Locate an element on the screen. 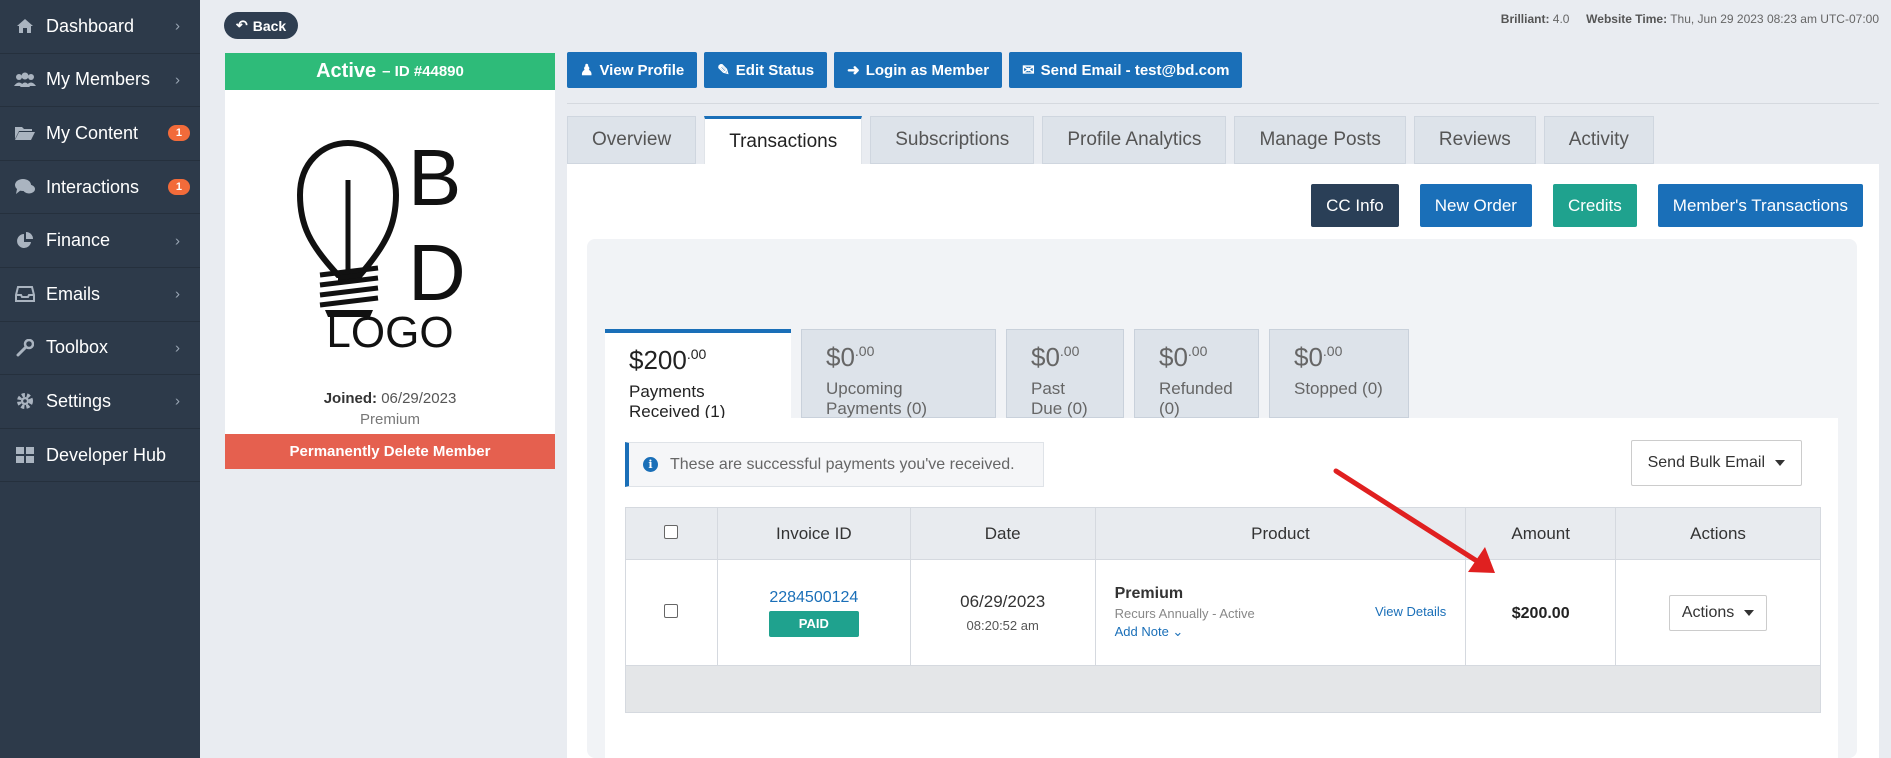 This screenshot has width=1891, height=758. sidebar-item-label: Finance is located at coordinates (78, 240).